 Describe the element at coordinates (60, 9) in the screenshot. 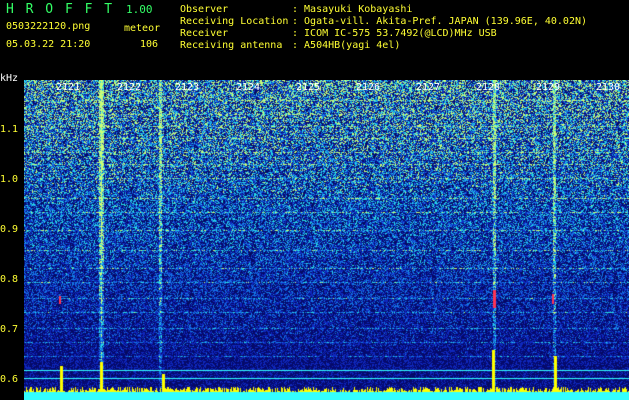

I see `app-name: H R O F F T` at that location.